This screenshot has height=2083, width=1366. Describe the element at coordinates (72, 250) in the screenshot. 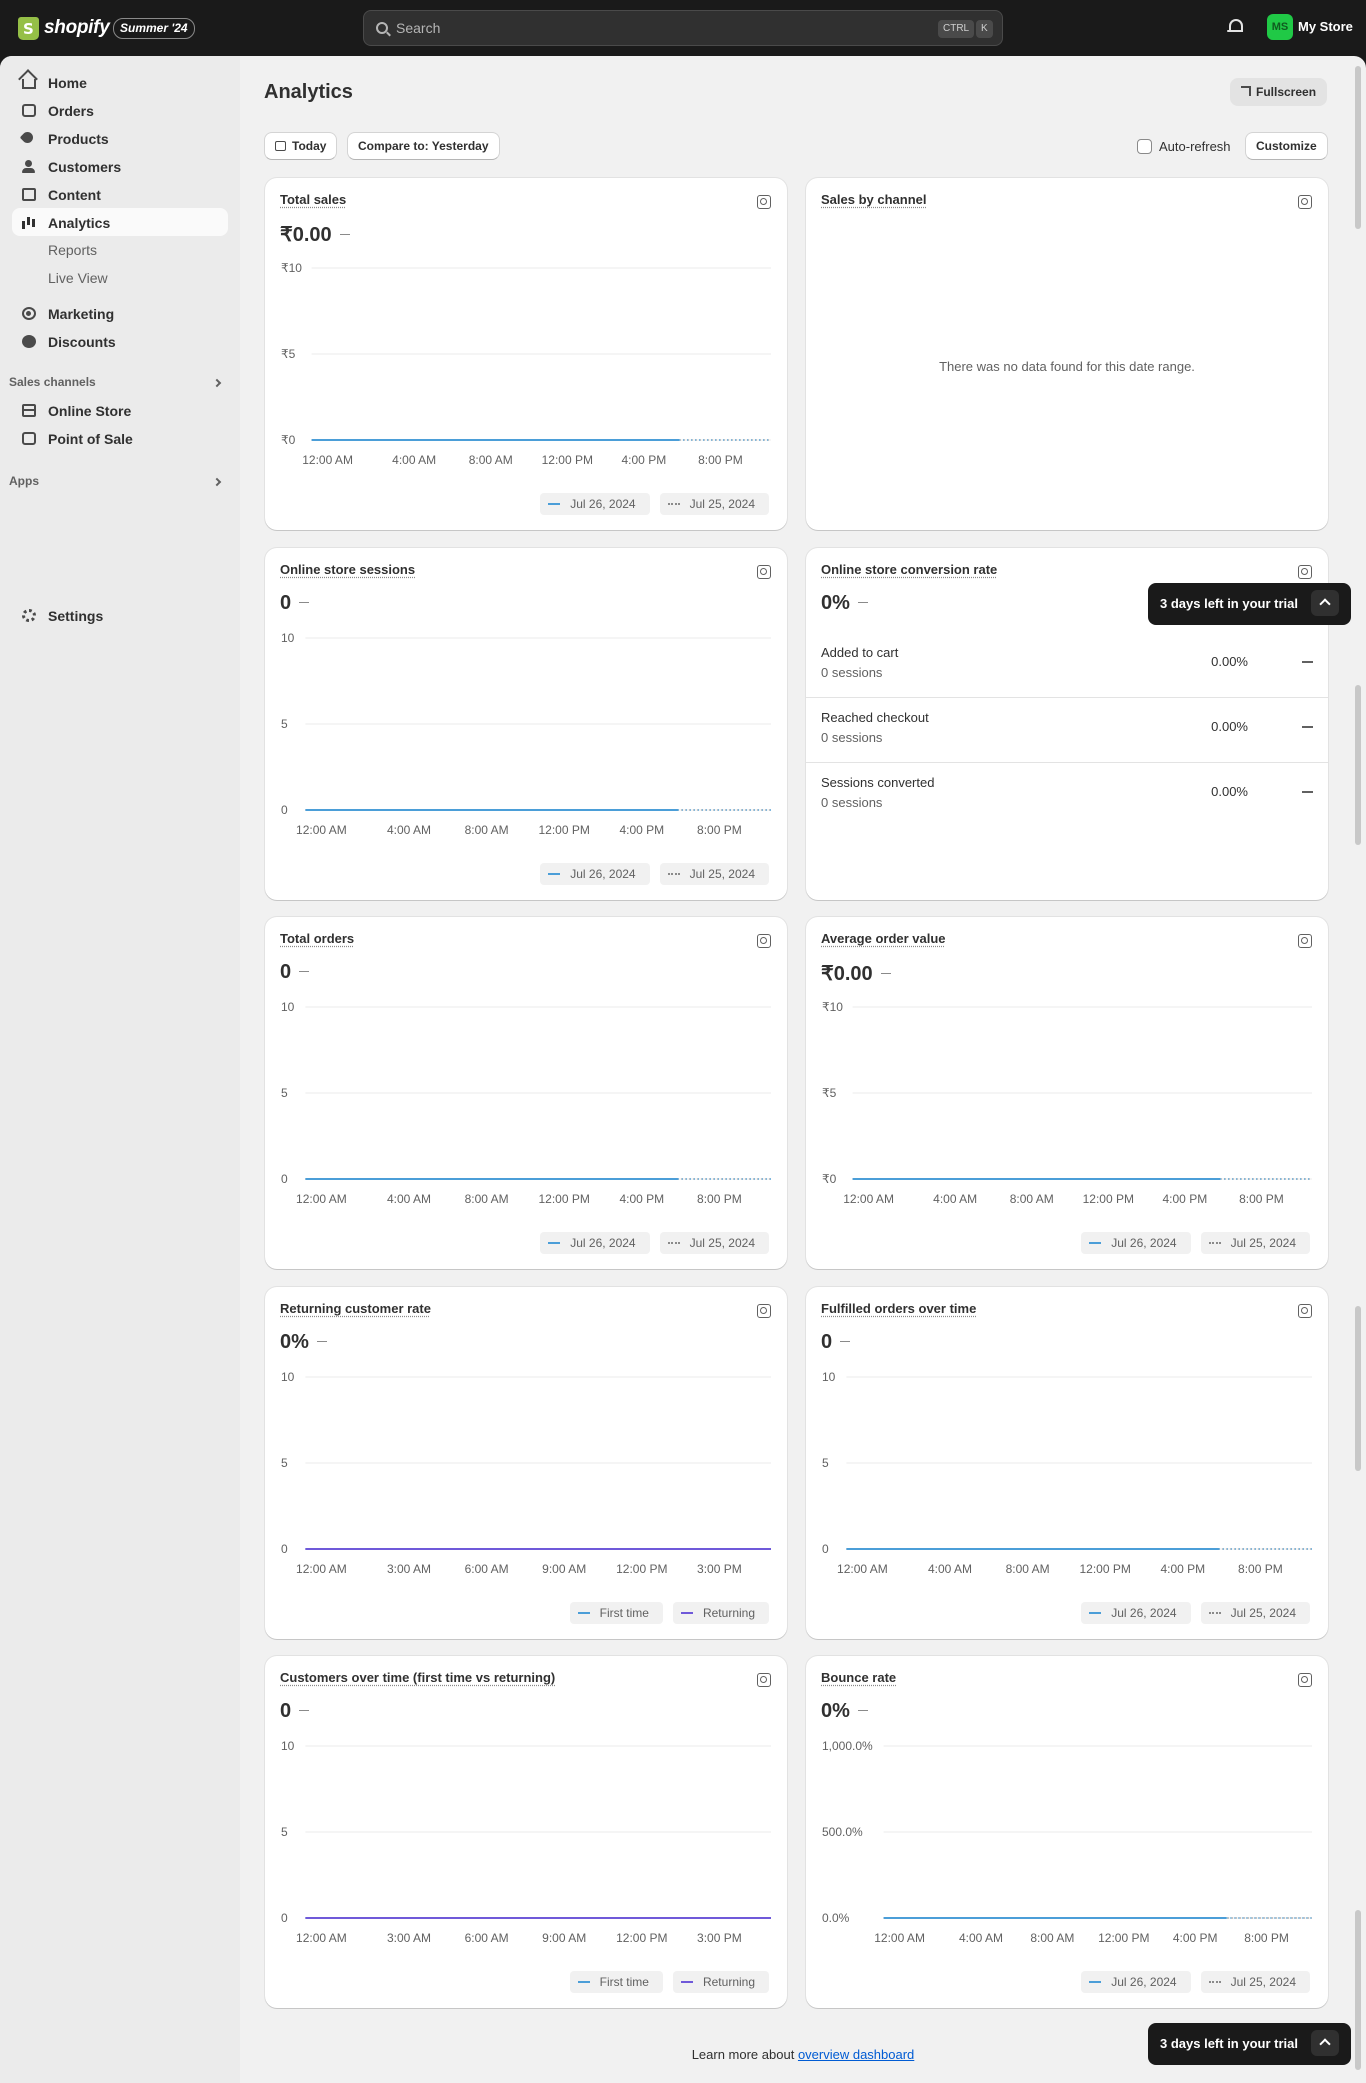

I see `sidebar-item-reports: Reports` at that location.